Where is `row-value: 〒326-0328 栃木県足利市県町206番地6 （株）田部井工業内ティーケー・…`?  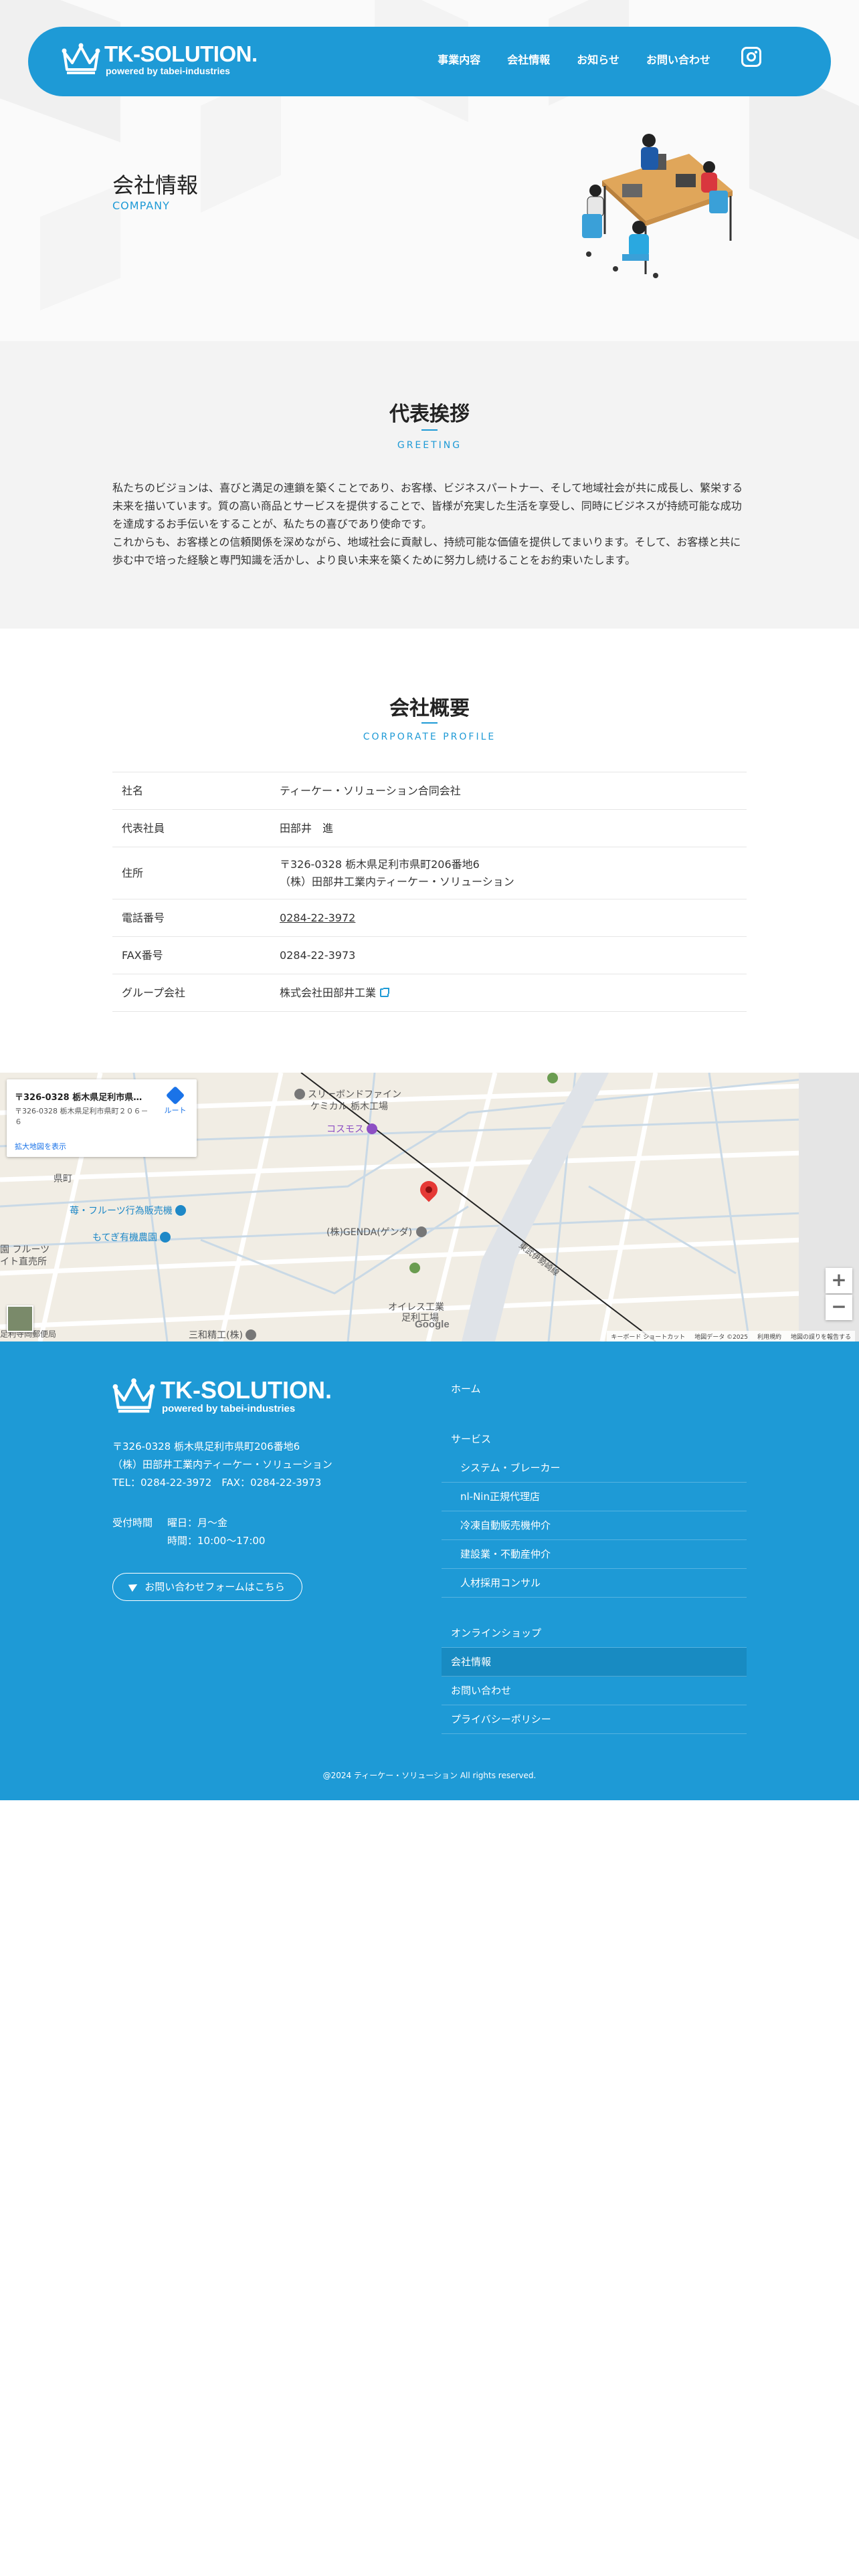 row-value: 〒326-0328 栃木県足利市県町206番地6 （株）田部井工業内ティーケー・… is located at coordinates (509, 873).